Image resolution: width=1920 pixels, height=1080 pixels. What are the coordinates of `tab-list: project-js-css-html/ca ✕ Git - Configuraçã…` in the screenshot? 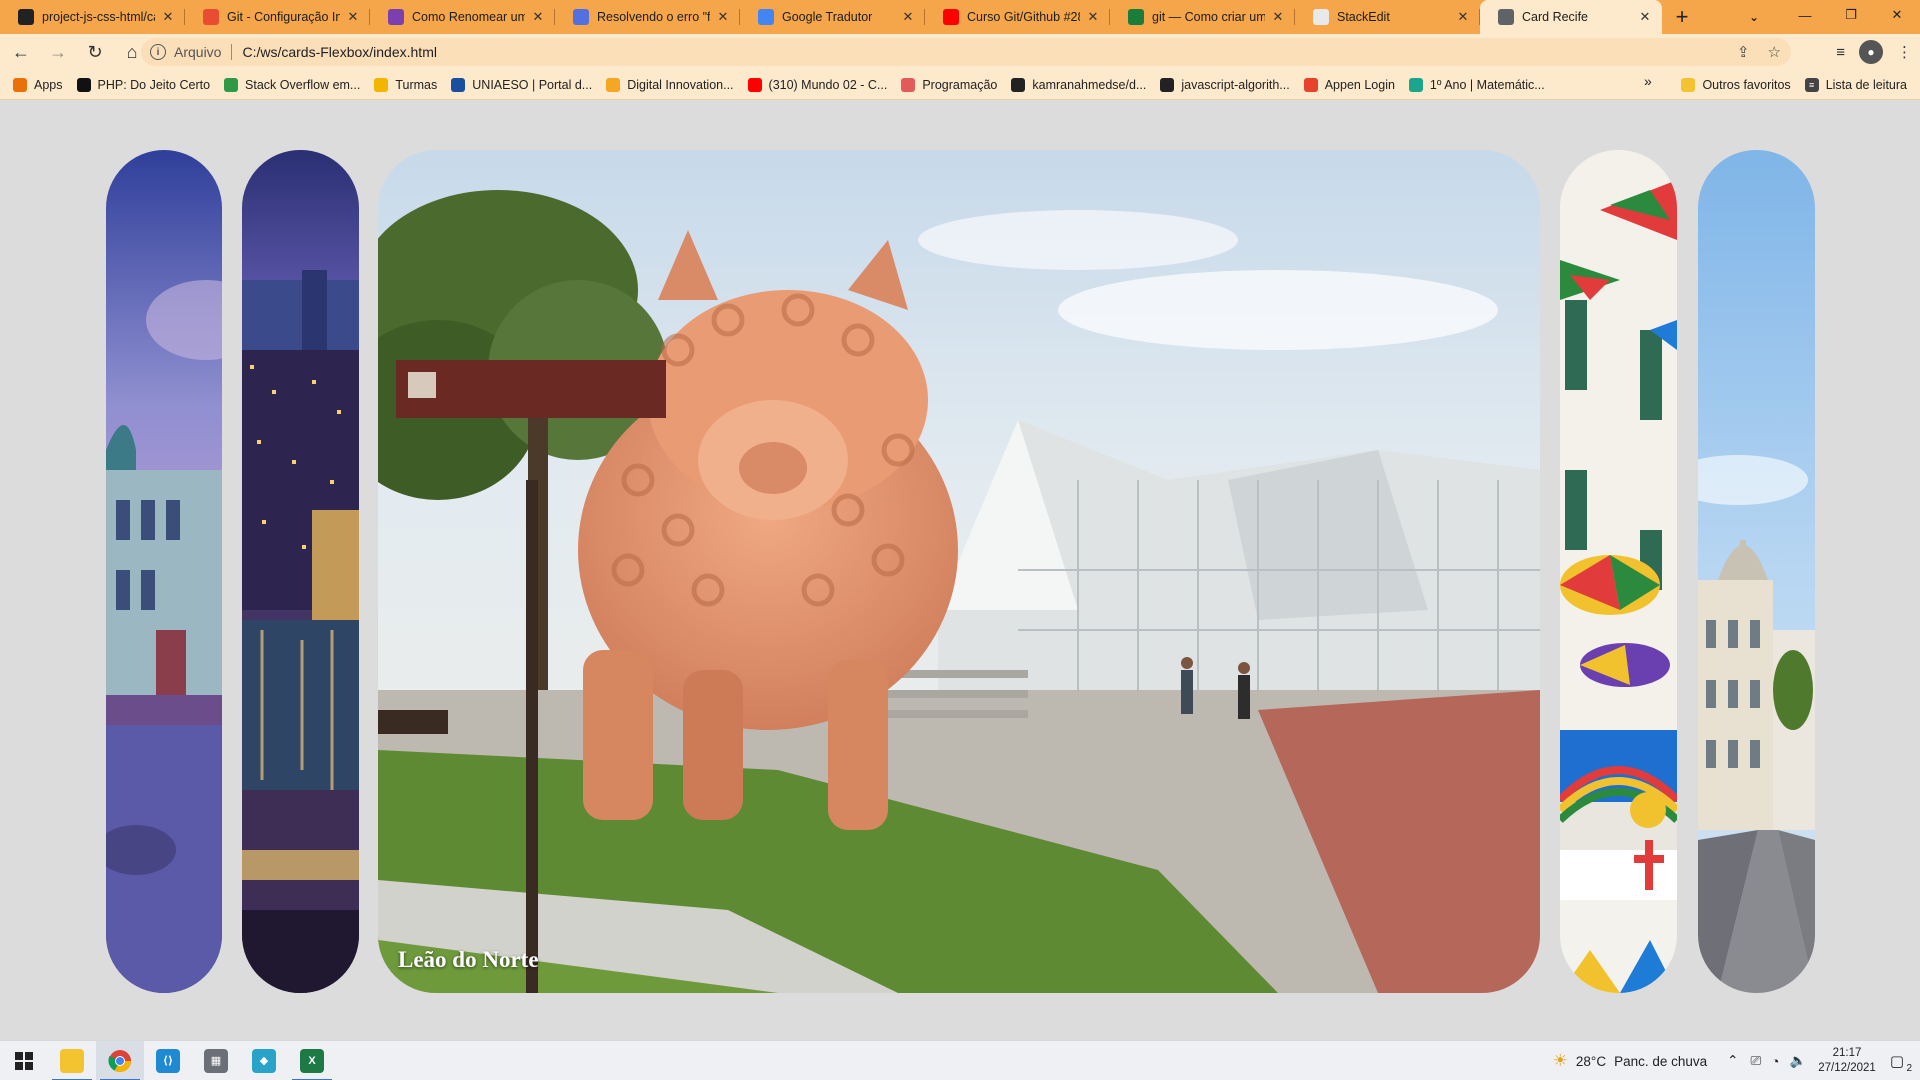 It's located at (831, 17).